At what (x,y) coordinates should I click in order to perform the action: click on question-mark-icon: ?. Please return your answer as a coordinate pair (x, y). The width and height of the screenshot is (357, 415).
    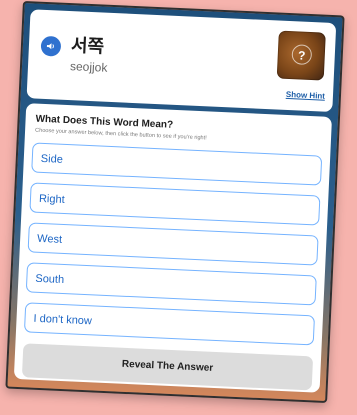
    Looking at the image, I should click on (302, 55).